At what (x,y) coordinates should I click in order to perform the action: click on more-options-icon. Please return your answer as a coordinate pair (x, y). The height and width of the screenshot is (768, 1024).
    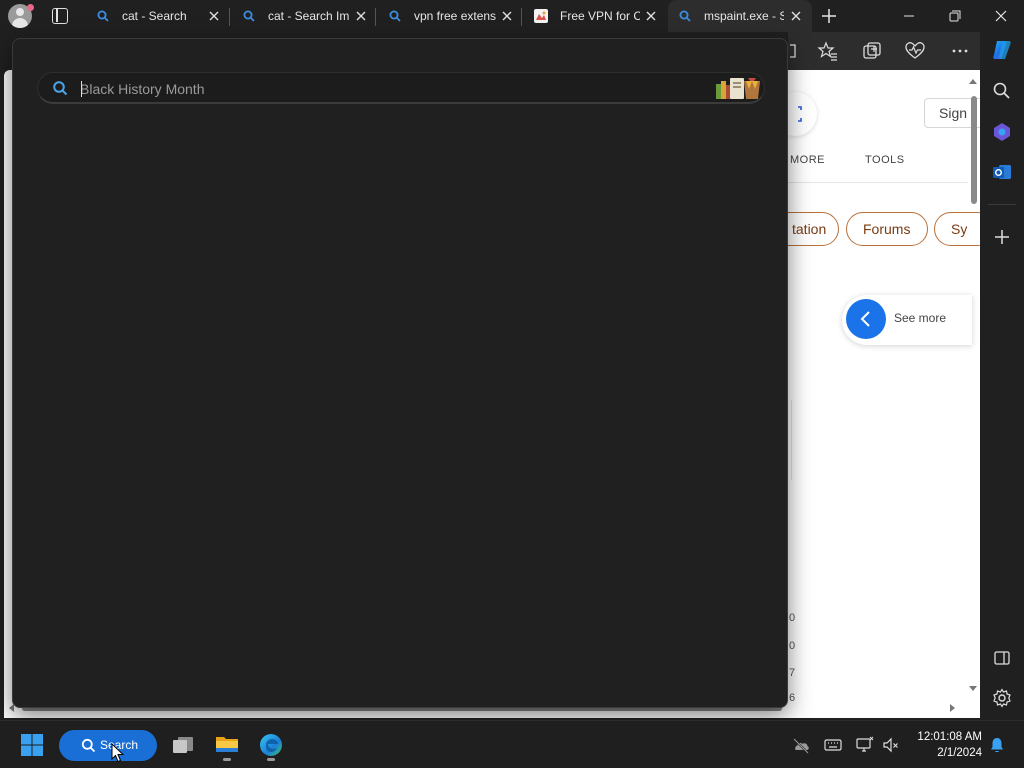
    Looking at the image, I should click on (960, 51).